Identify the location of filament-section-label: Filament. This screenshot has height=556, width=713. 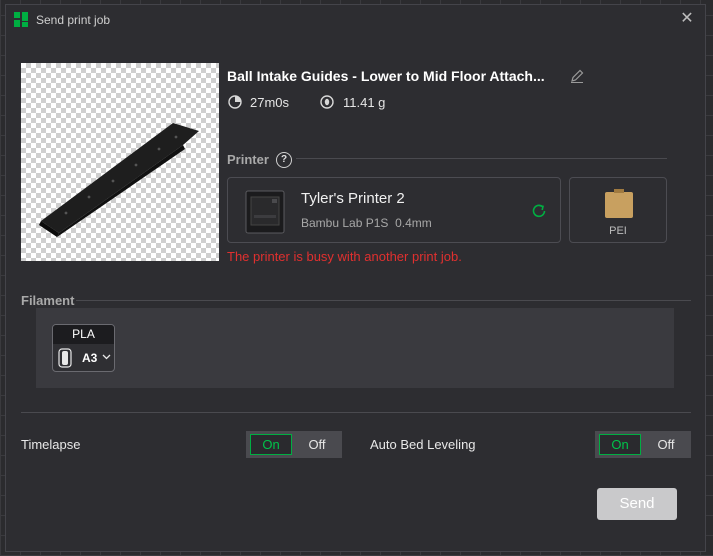
(48, 300).